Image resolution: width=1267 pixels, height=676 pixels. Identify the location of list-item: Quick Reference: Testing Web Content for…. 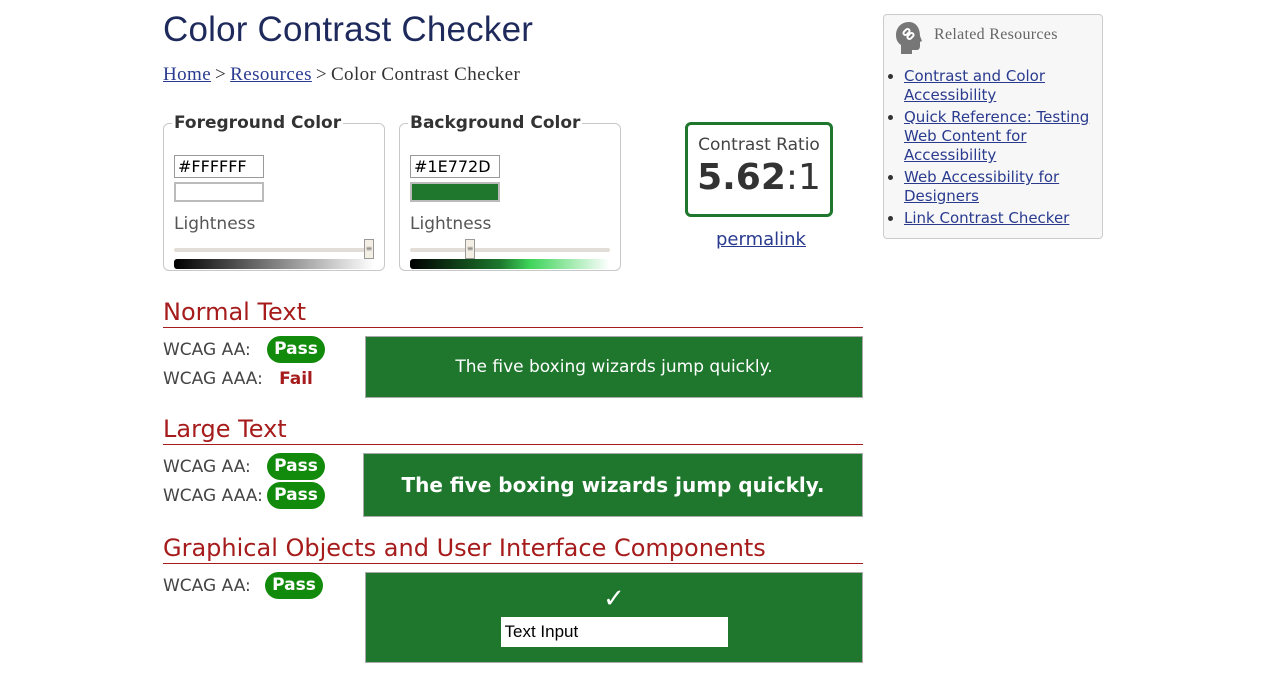
(1003, 136).